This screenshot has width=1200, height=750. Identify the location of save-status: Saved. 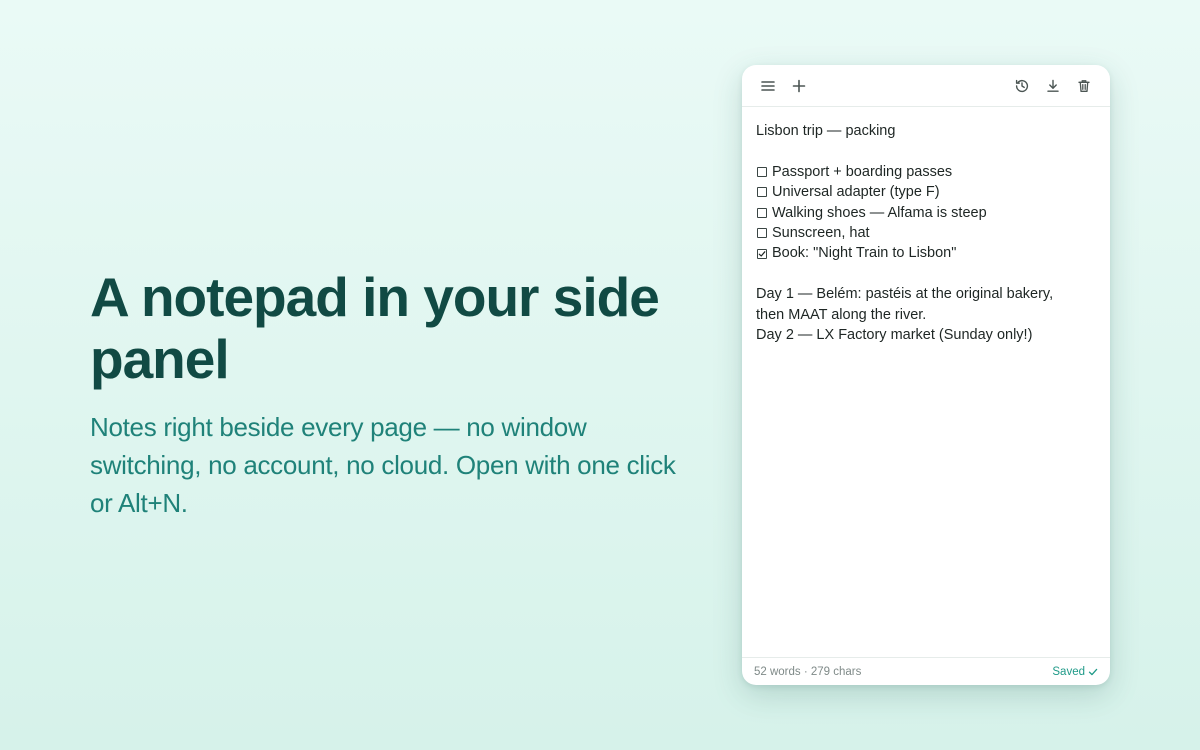
(1075, 672).